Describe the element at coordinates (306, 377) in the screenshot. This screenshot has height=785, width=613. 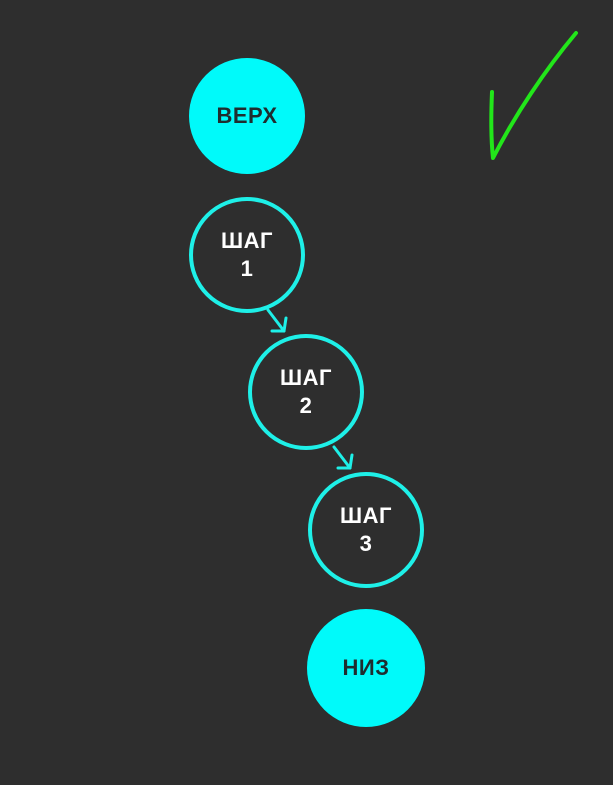
I see `step-2-title: ШАГ` at that location.